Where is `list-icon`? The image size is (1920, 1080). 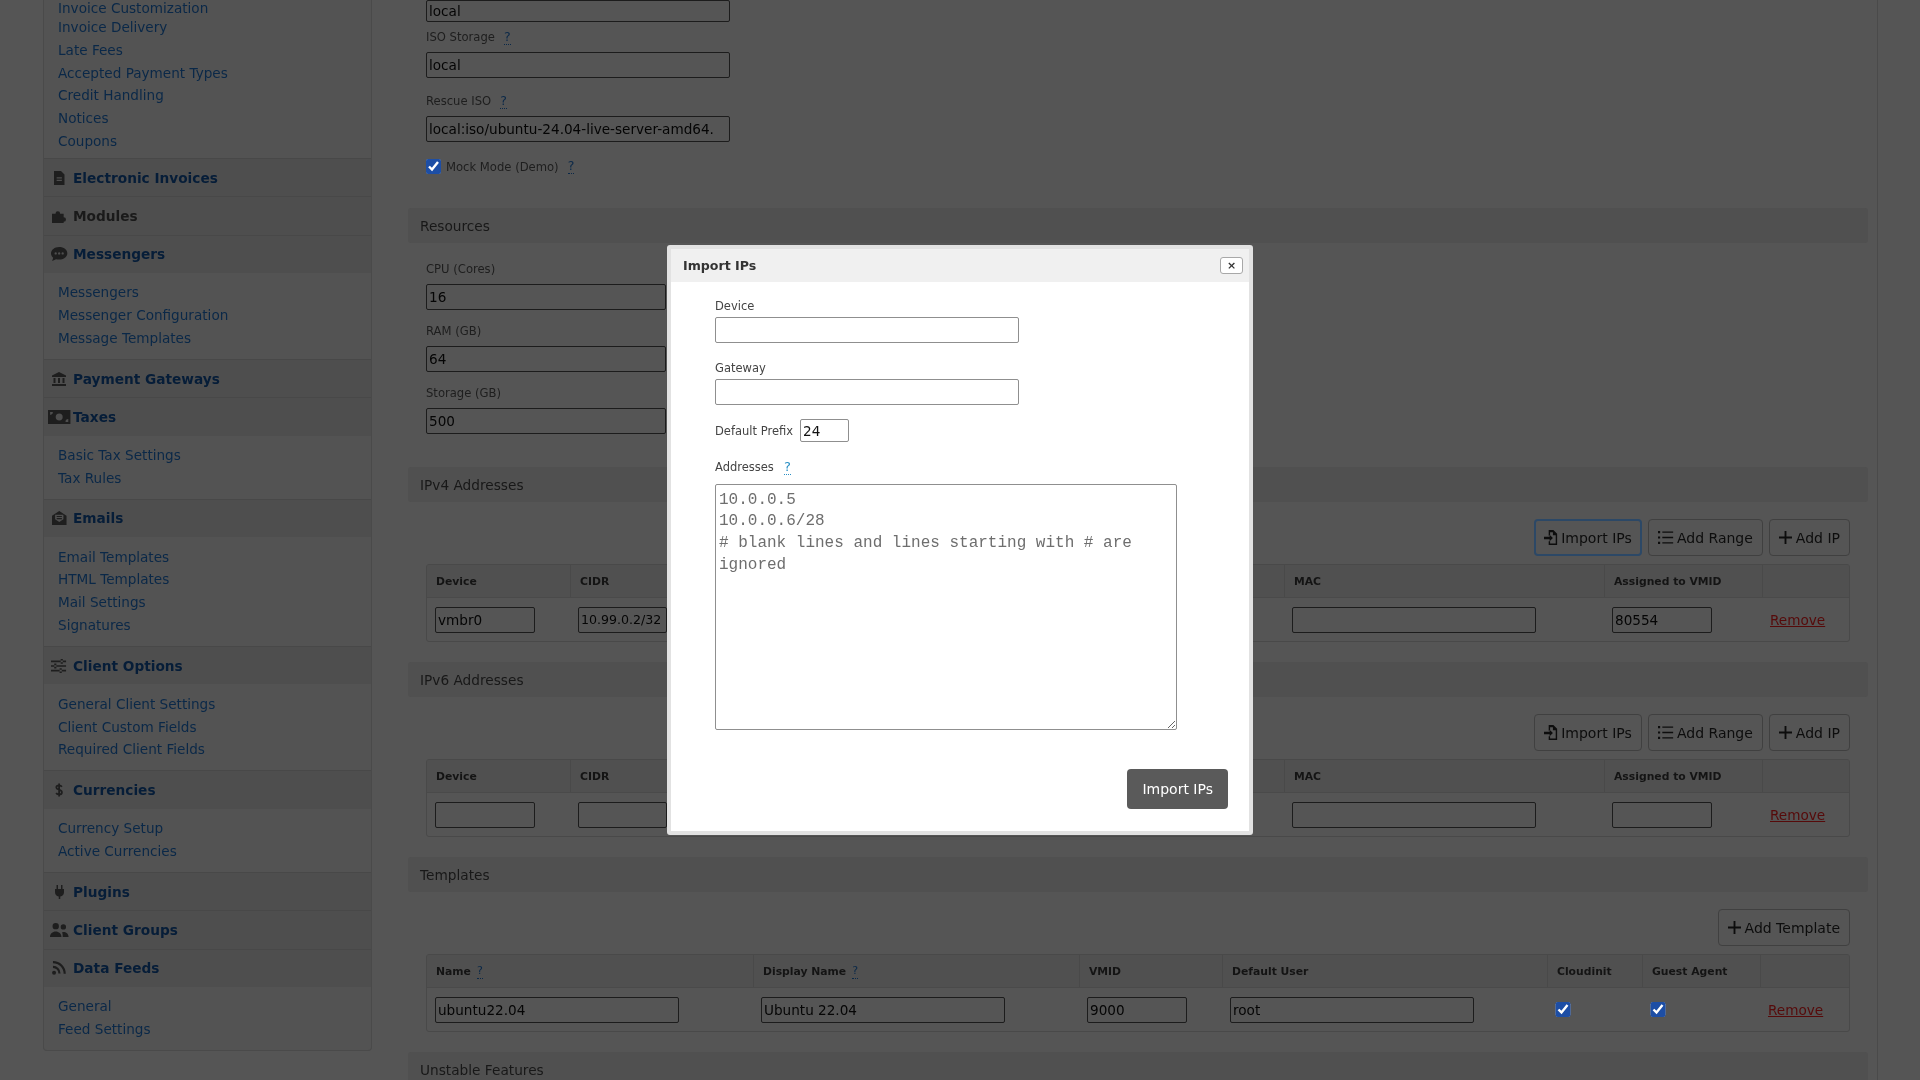
list-icon is located at coordinates (1665, 537).